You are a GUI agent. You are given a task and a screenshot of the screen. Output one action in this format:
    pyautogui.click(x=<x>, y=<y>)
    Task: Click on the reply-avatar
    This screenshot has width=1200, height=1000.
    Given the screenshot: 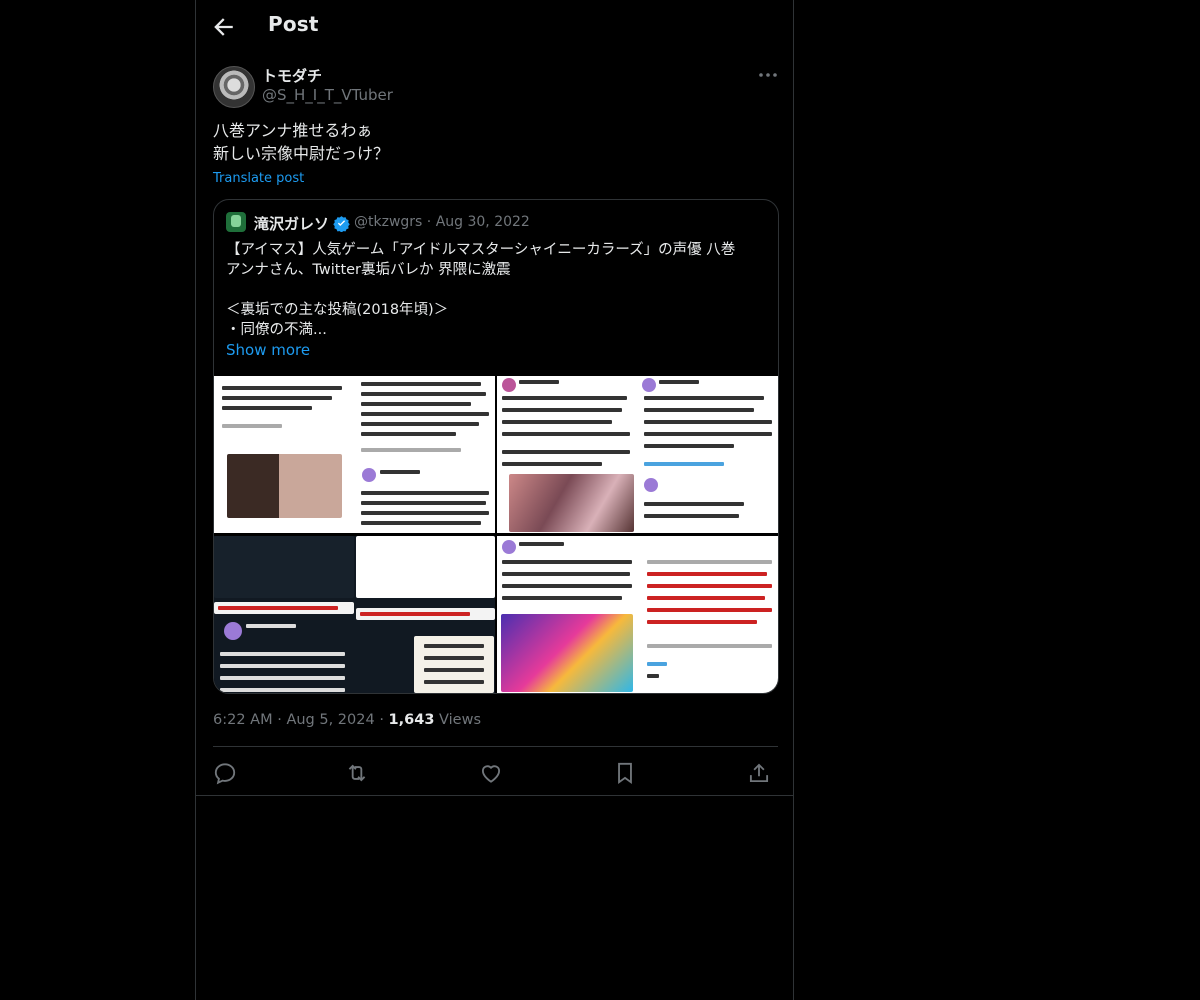 What is the action you would take?
    pyautogui.click(x=369, y=475)
    